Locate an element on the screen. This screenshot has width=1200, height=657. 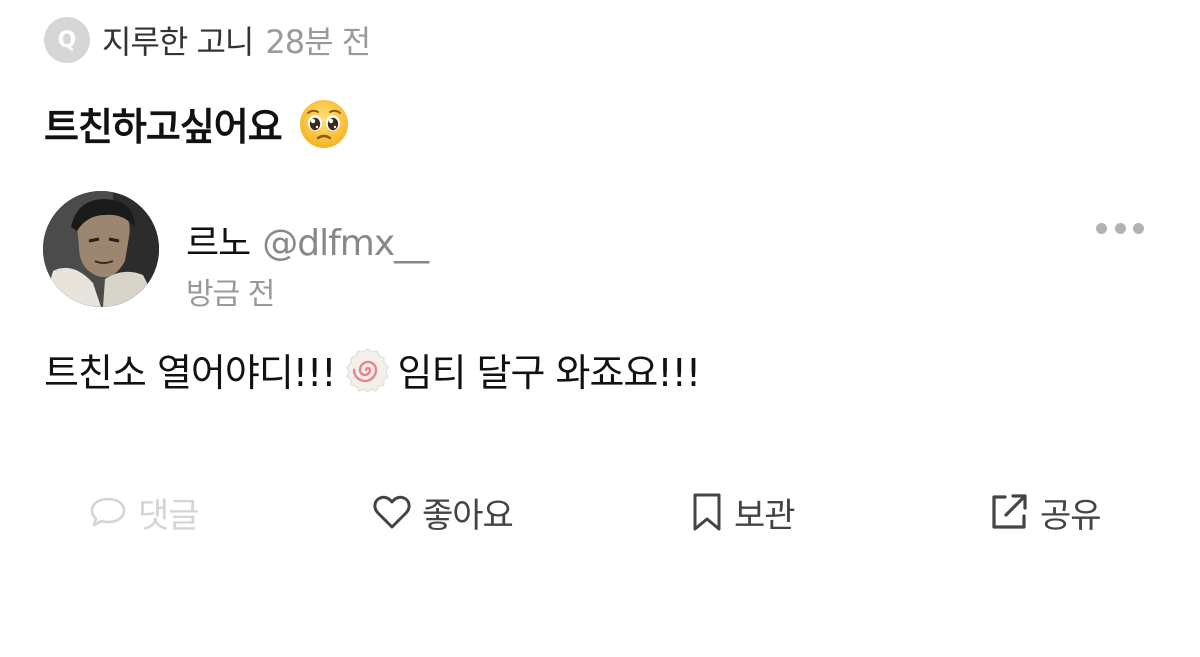
save-label: 보관 is located at coordinates (765, 515).